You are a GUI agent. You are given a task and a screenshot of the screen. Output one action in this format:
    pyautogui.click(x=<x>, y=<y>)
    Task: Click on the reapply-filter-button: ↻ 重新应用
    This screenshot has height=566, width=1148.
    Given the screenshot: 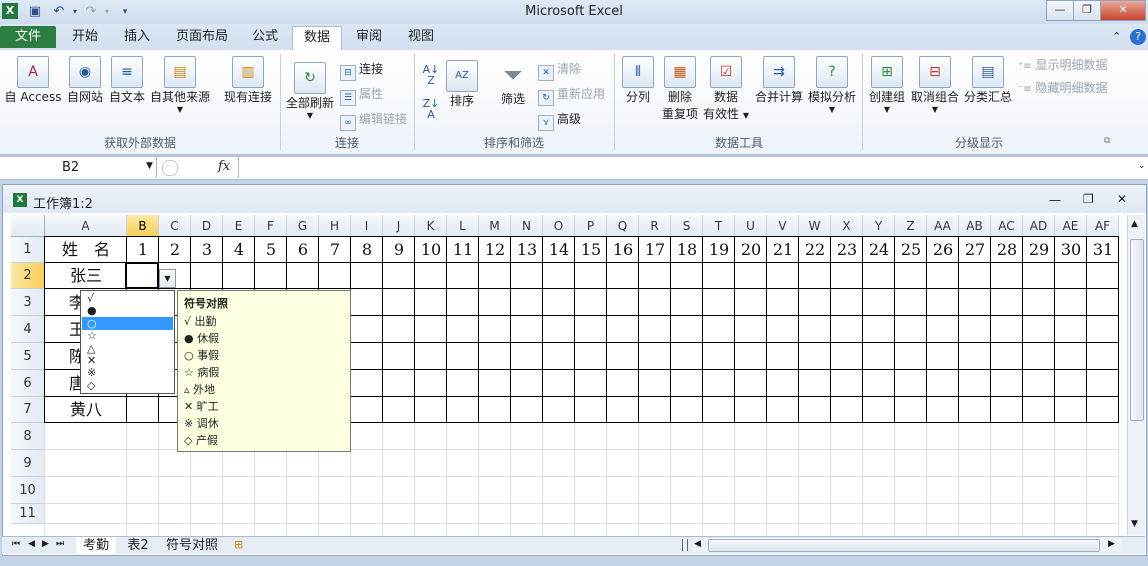 What is the action you would take?
    pyautogui.click(x=571, y=95)
    